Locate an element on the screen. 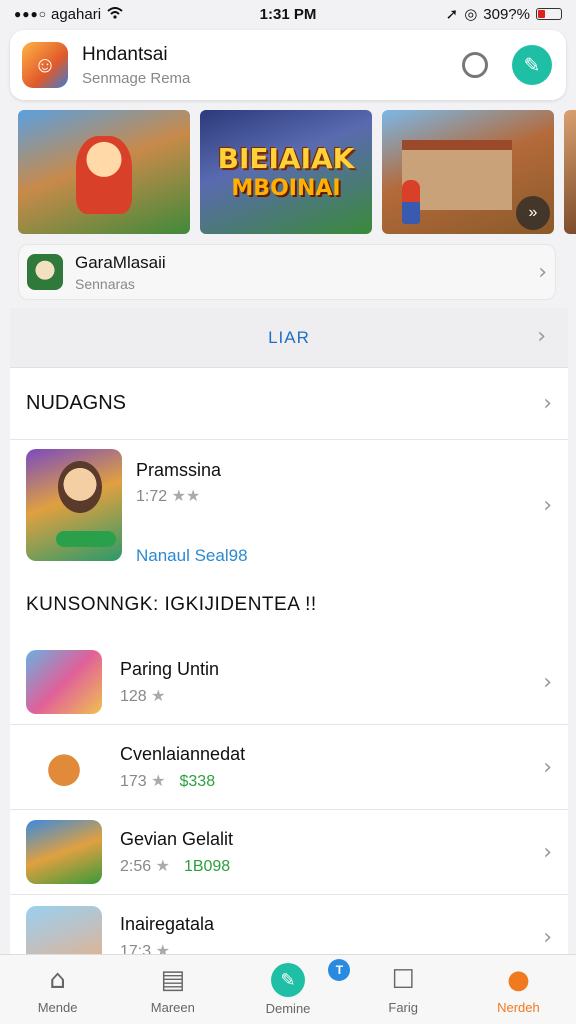 The height and width of the screenshot is (1024, 576). banner-item: BIEIAIAK MBOINAI is located at coordinates (286, 172).